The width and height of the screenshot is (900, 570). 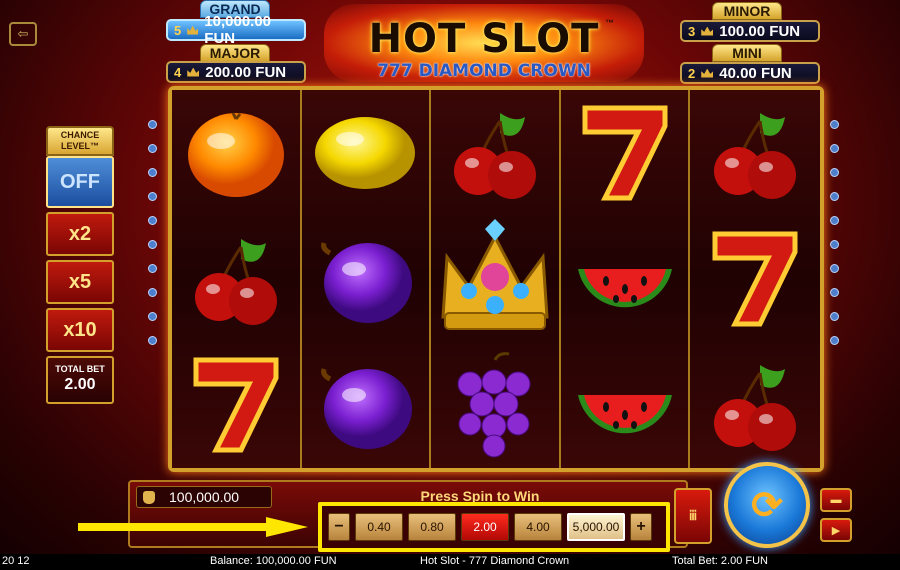 I want to click on mini-label: MINI, so click(x=747, y=53).